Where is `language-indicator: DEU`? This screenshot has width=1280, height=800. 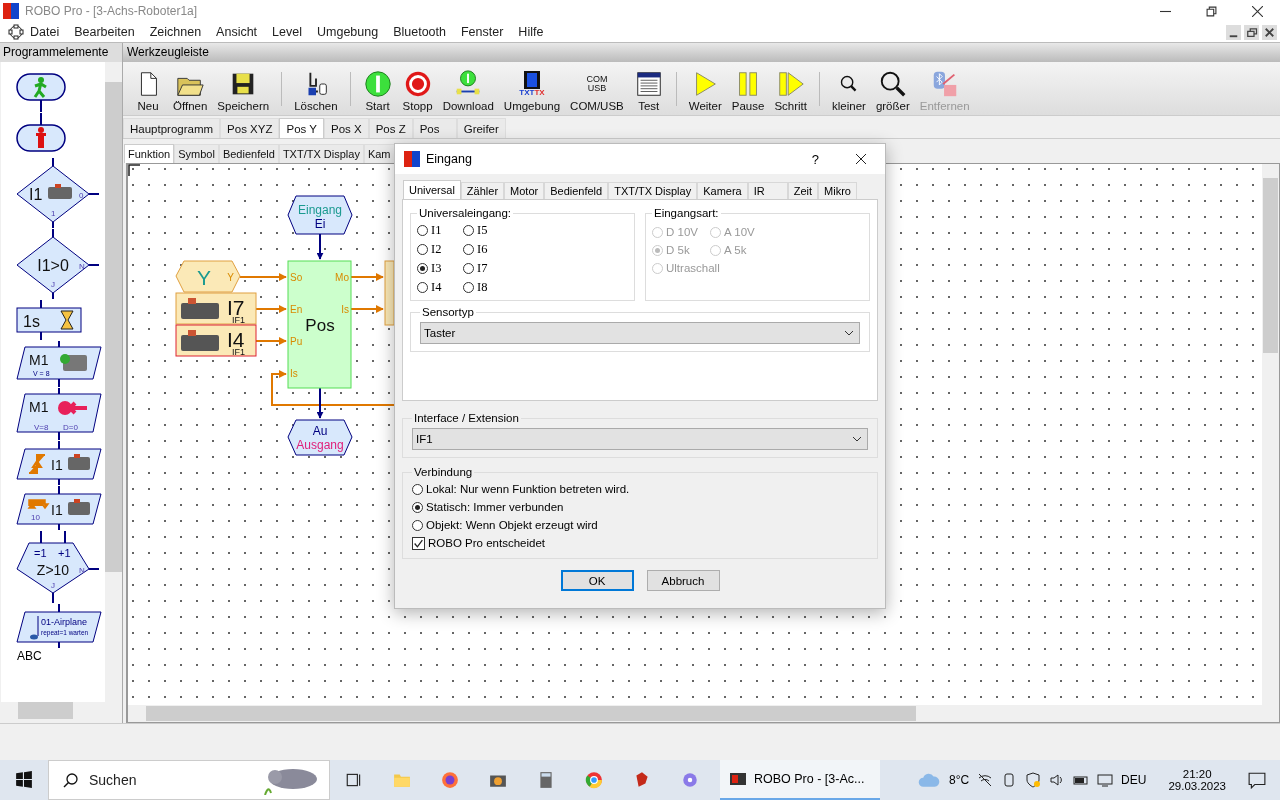 language-indicator: DEU is located at coordinates (1134, 780).